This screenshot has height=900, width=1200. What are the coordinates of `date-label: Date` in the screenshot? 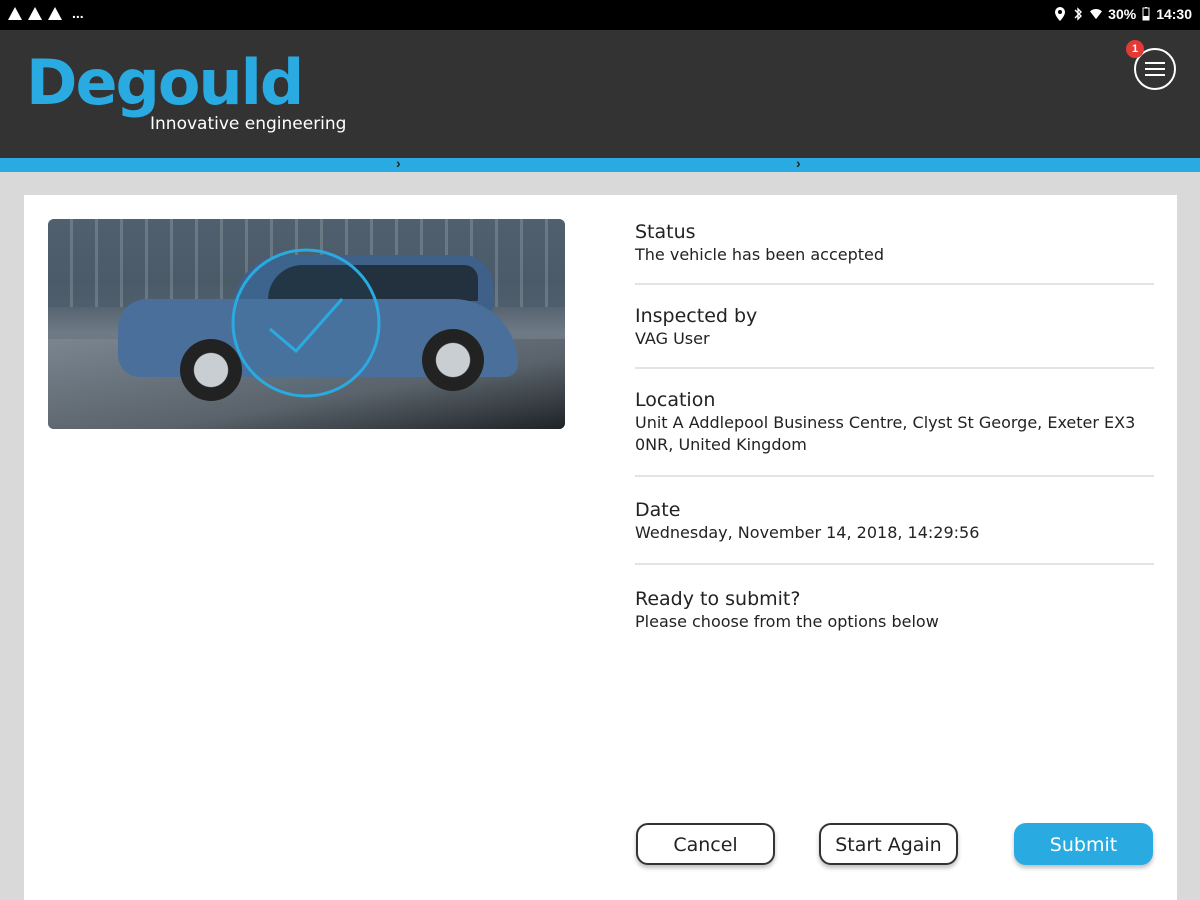 It's located at (658, 510).